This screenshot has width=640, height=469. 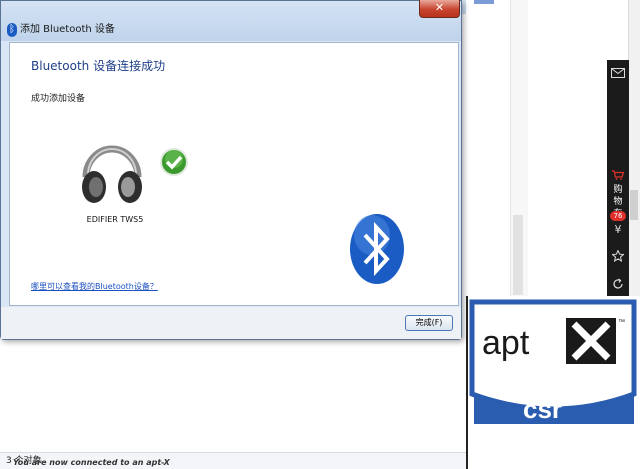 What do you see at coordinates (12, 30) in the screenshot?
I see `bluetooth-icon: ᛒ` at bounding box center [12, 30].